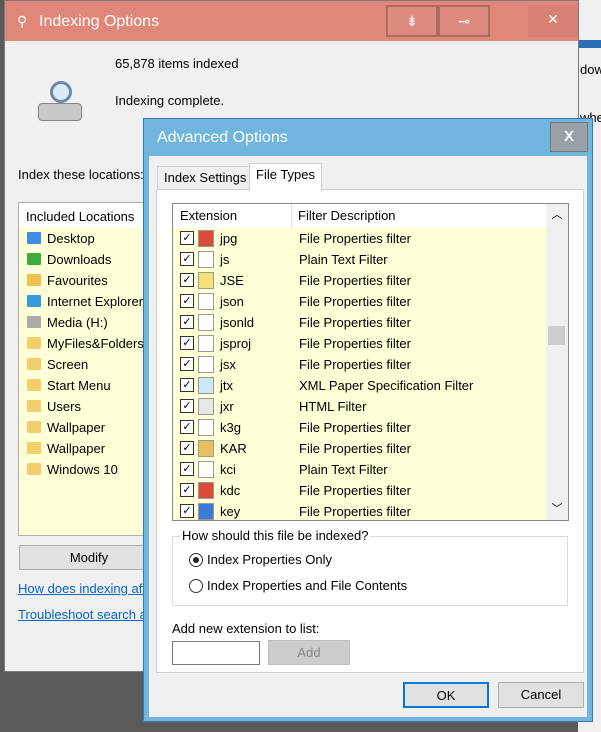  I want to click on filter-description: XML Paper Specification Filter, so click(386, 385).